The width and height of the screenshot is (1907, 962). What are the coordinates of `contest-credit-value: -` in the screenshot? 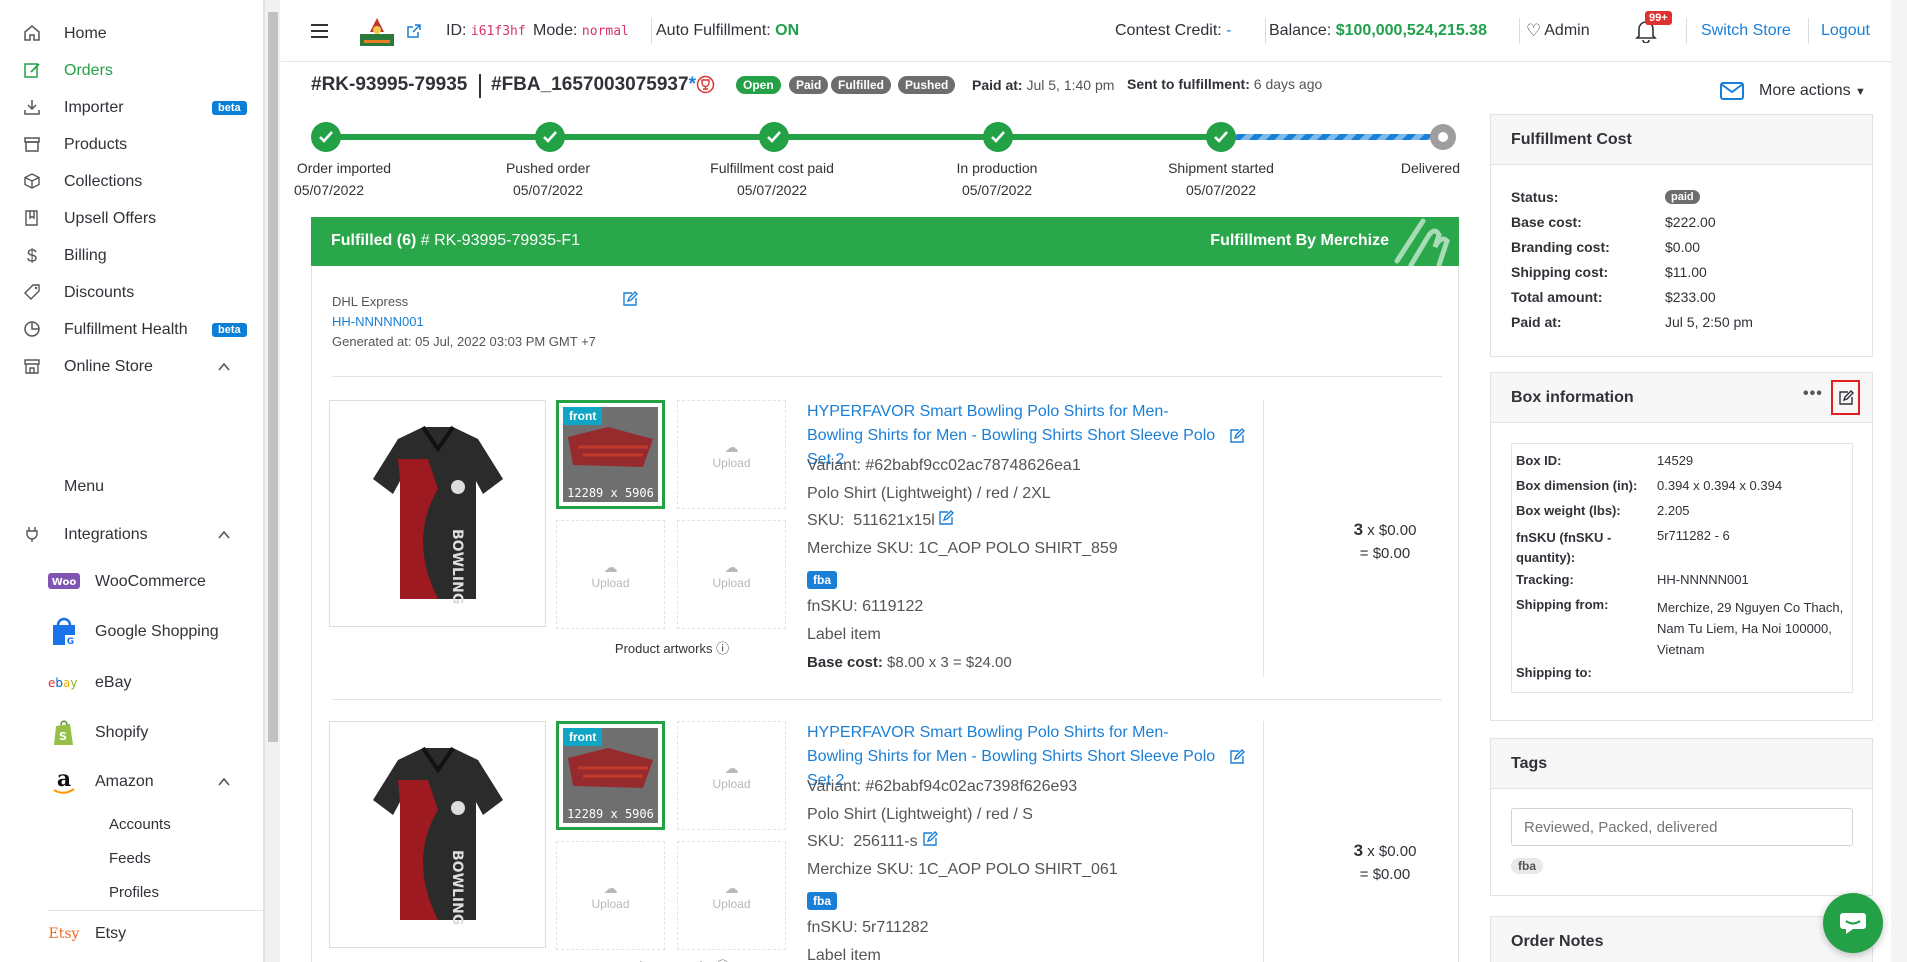 It's located at (1228, 31).